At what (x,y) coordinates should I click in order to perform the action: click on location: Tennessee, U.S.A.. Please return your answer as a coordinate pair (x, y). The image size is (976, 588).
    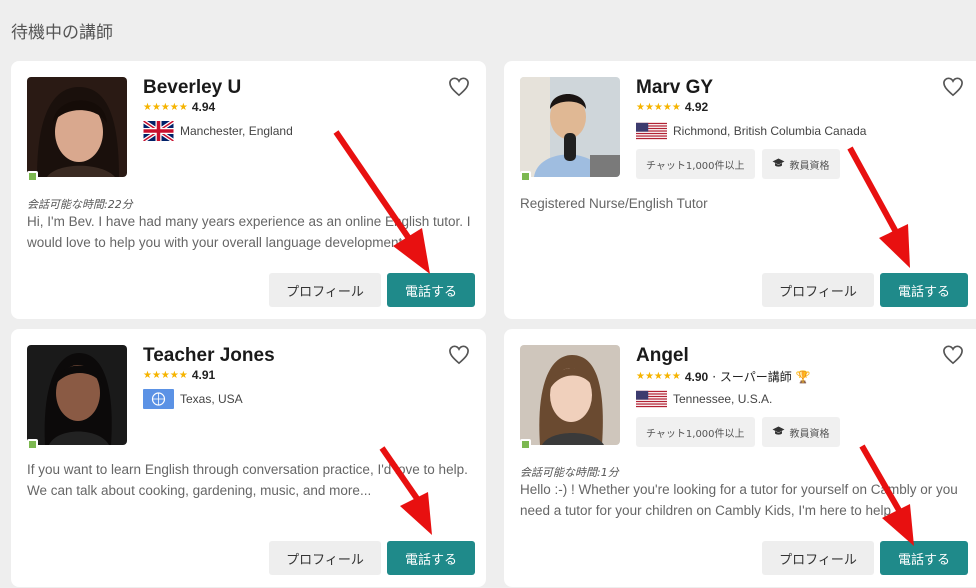
    Looking at the image, I should click on (704, 399).